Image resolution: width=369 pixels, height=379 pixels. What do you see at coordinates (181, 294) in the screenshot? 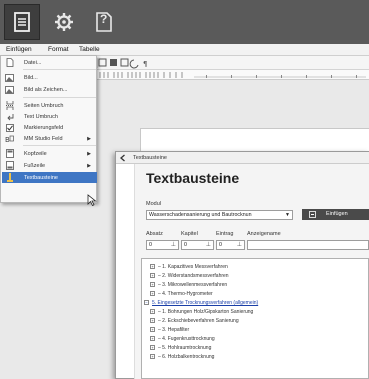
I see `tree-node: + – 4. Thermo-Hygrometer` at bounding box center [181, 294].